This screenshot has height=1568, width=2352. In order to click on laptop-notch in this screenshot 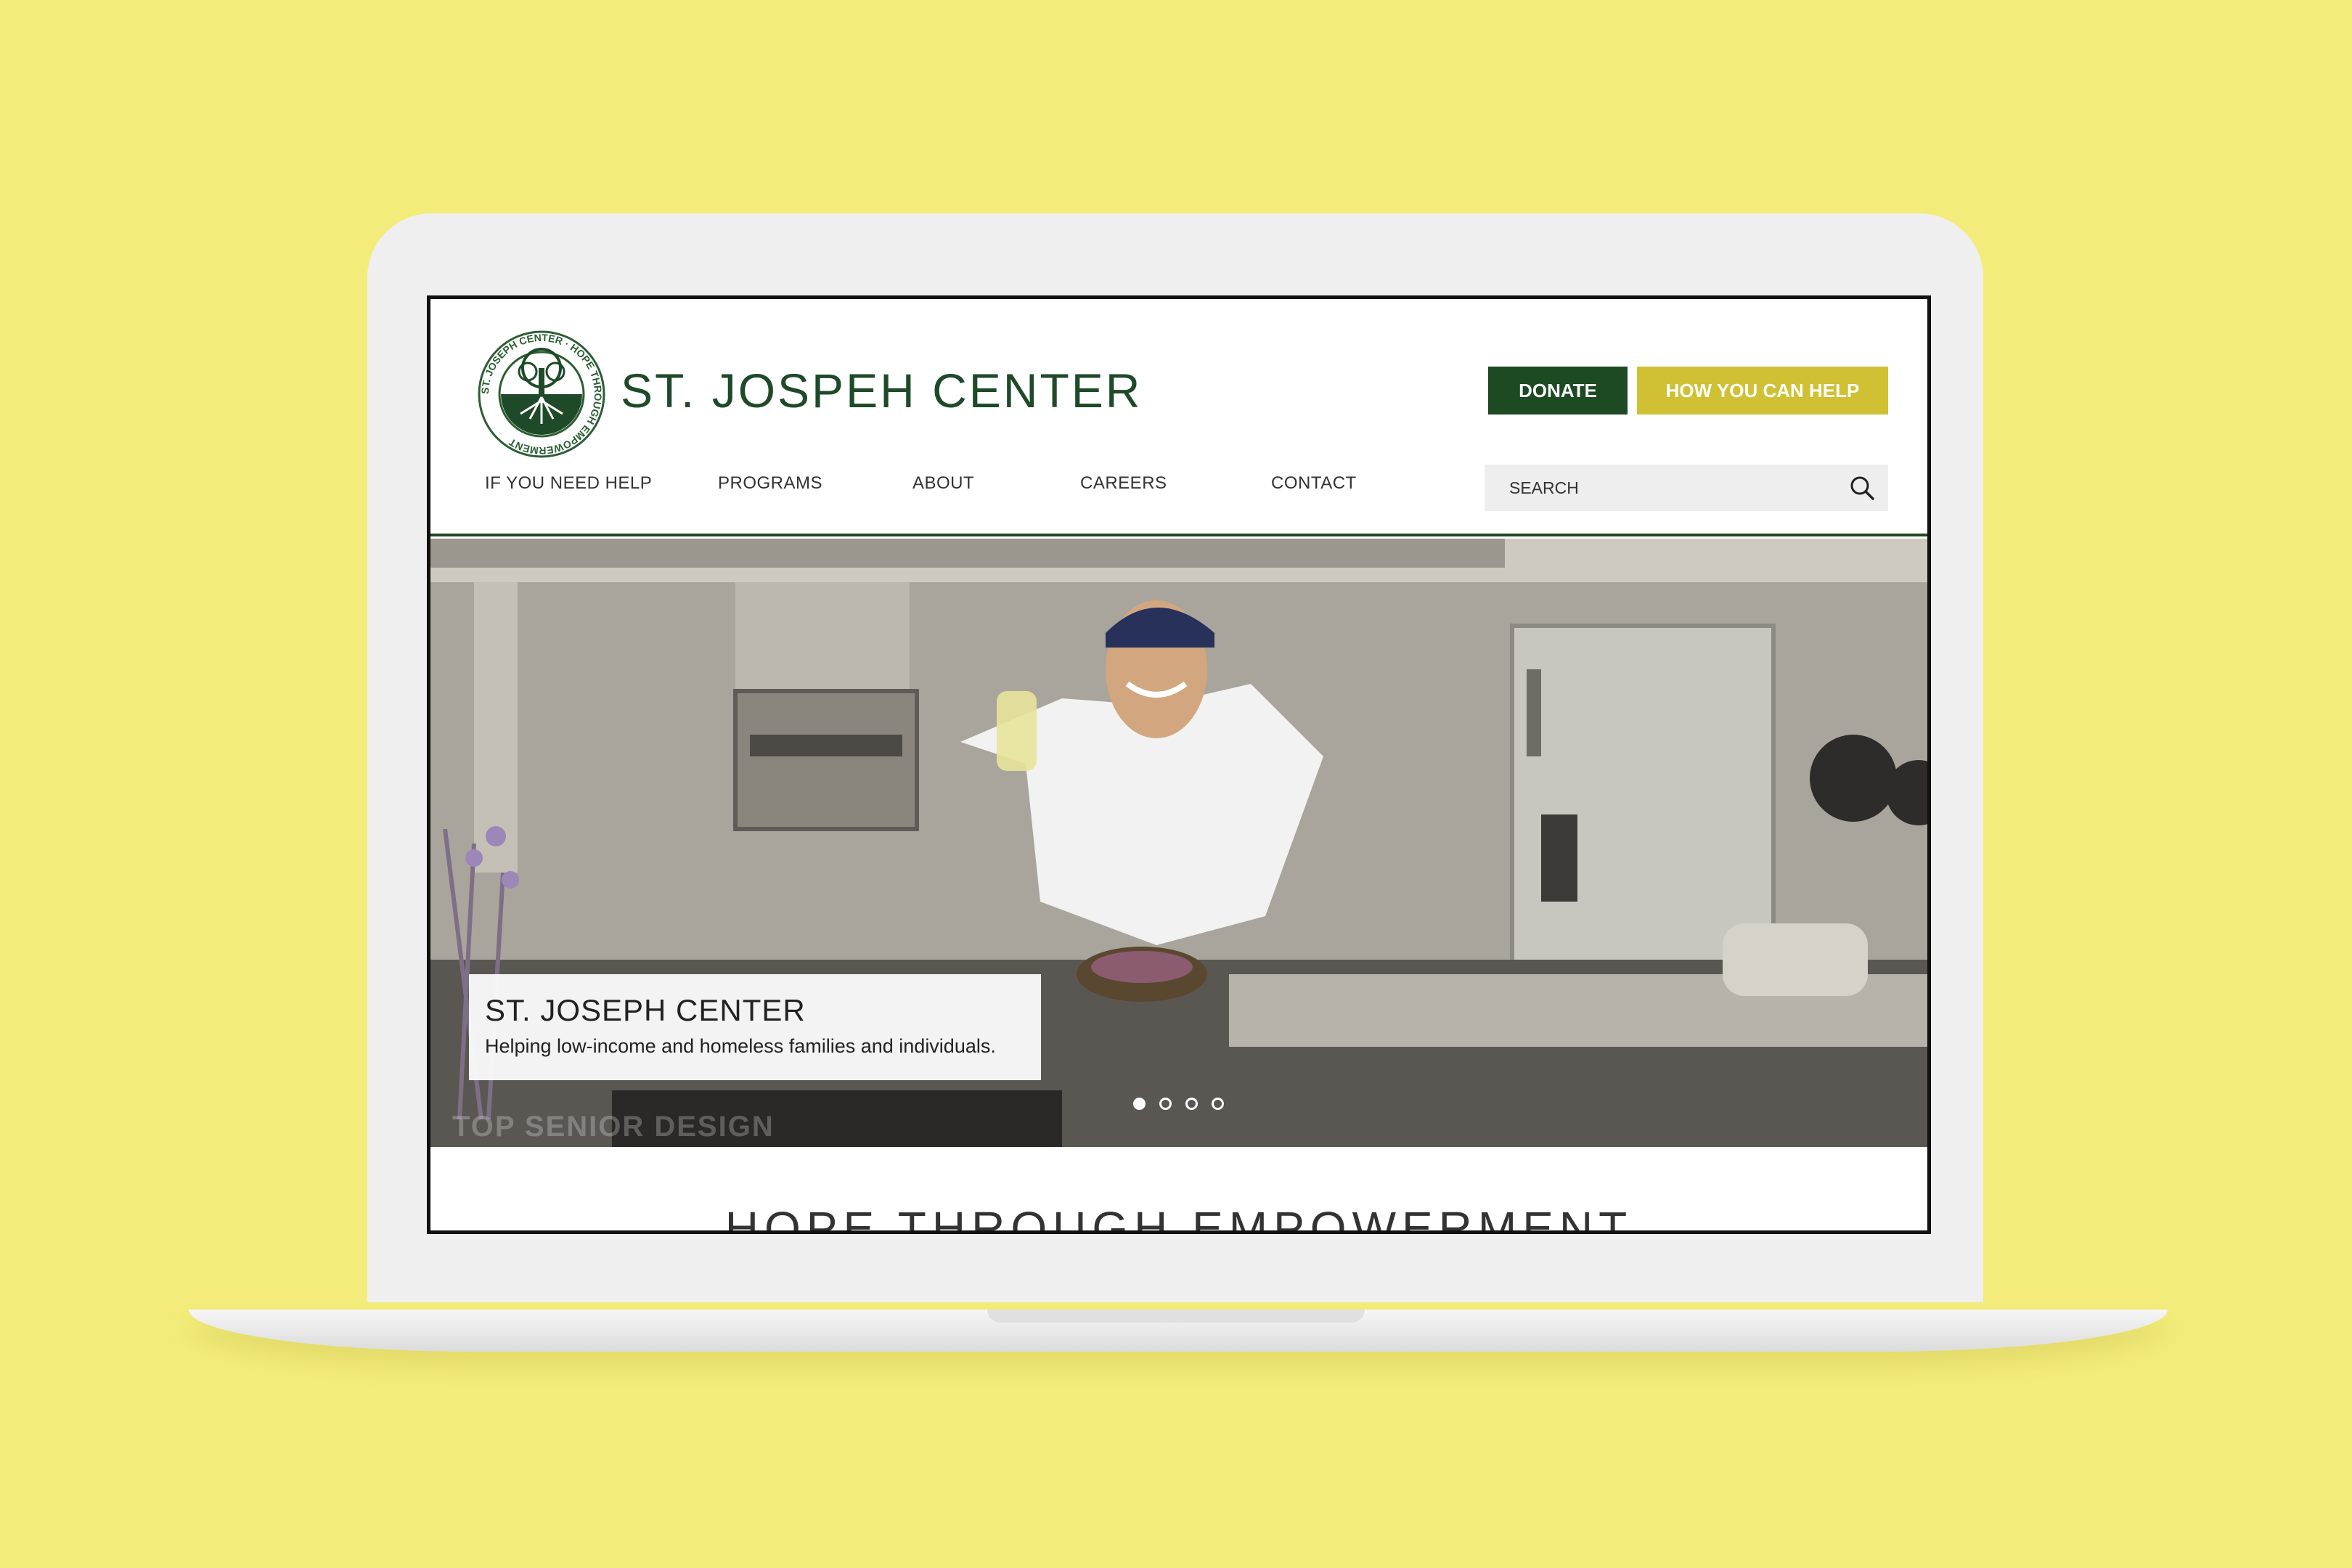, I will do `click(1176, 1317)`.